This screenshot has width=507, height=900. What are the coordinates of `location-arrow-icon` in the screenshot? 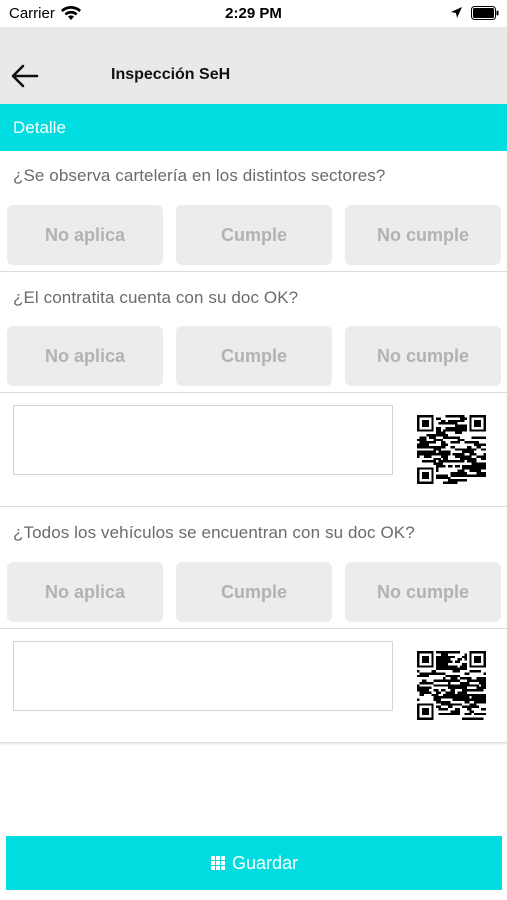 It's located at (456, 12).